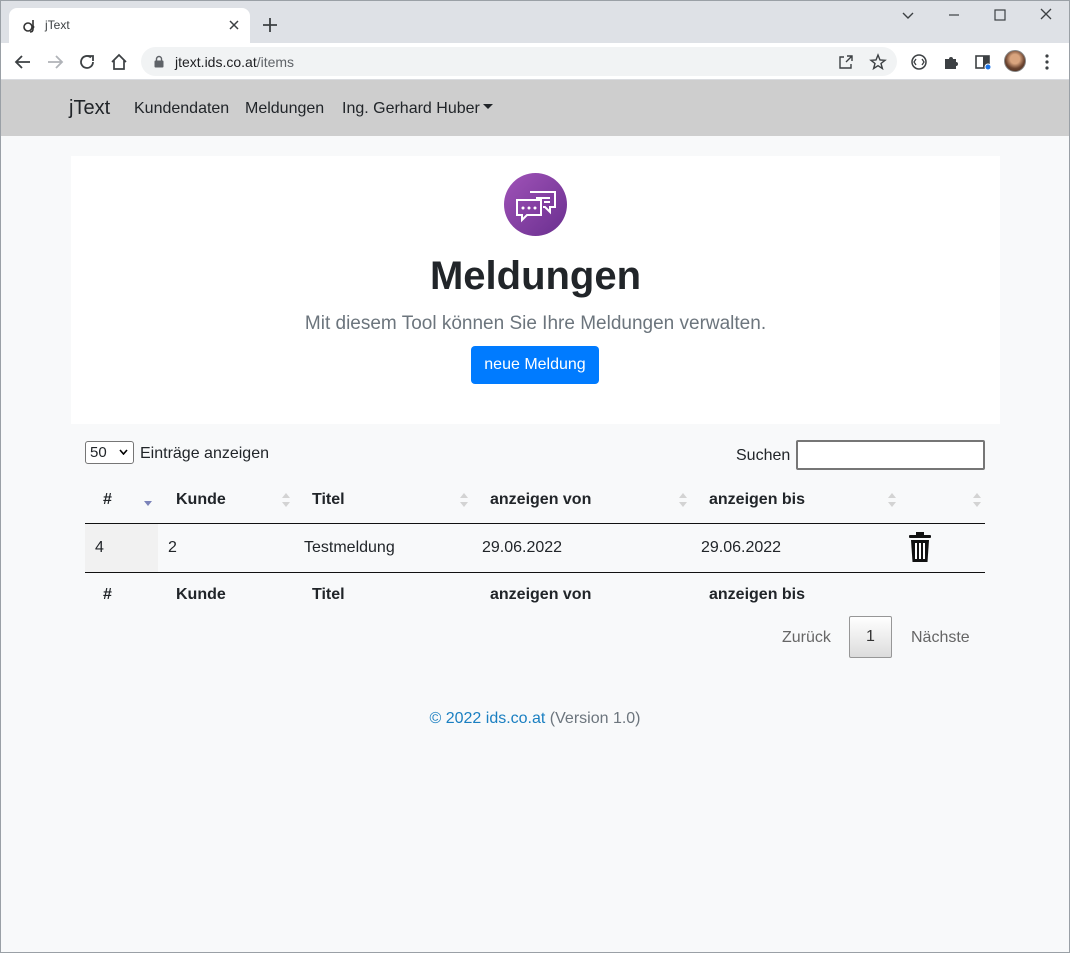 This screenshot has height=953, width=1070. I want to click on footer-column-actions, so click(942, 595).